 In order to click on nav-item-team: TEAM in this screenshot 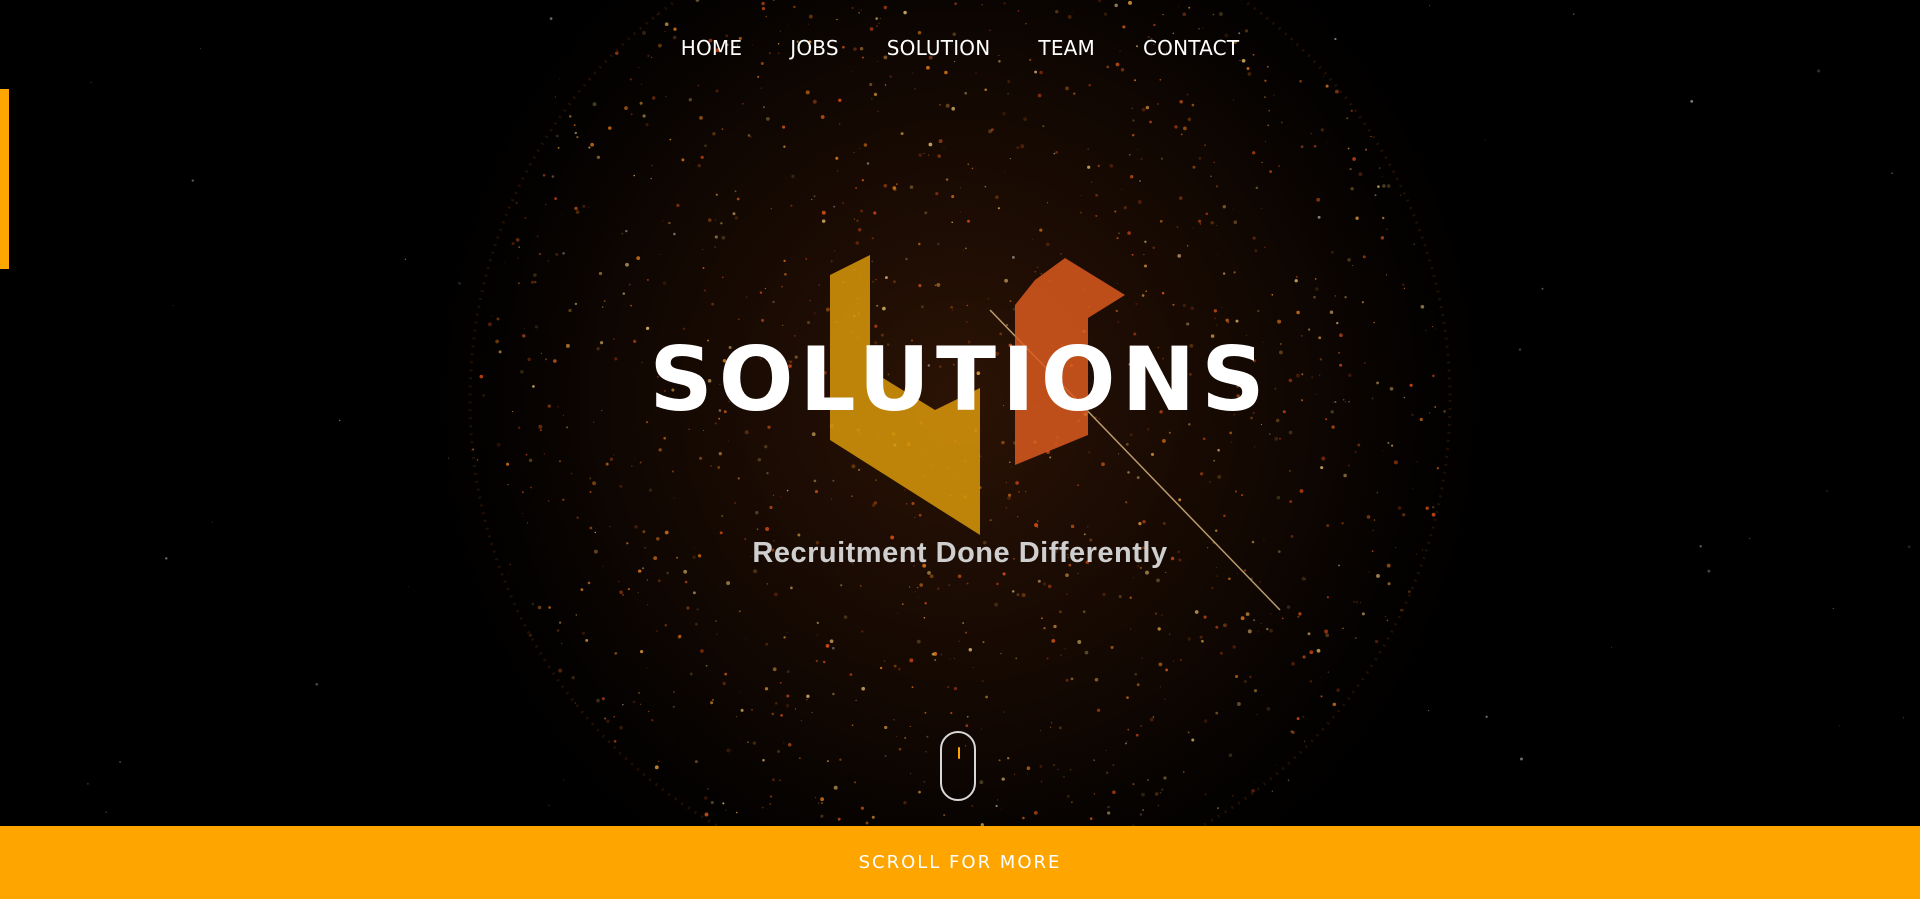, I will do `click(1066, 48)`.